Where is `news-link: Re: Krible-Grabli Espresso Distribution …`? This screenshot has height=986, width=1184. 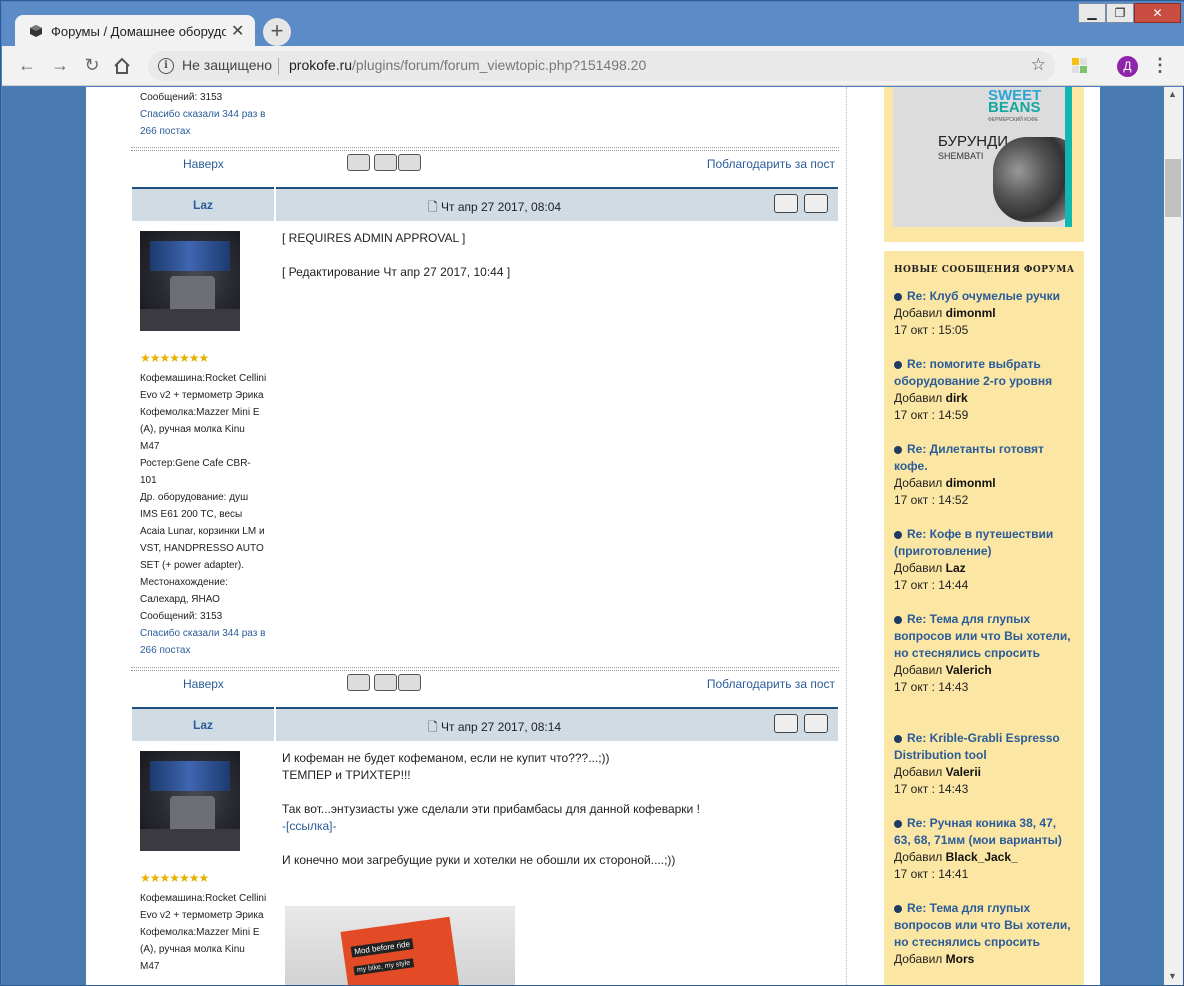 news-link: Re: Krible-Grabli Espresso Distribution … is located at coordinates (977, 746).